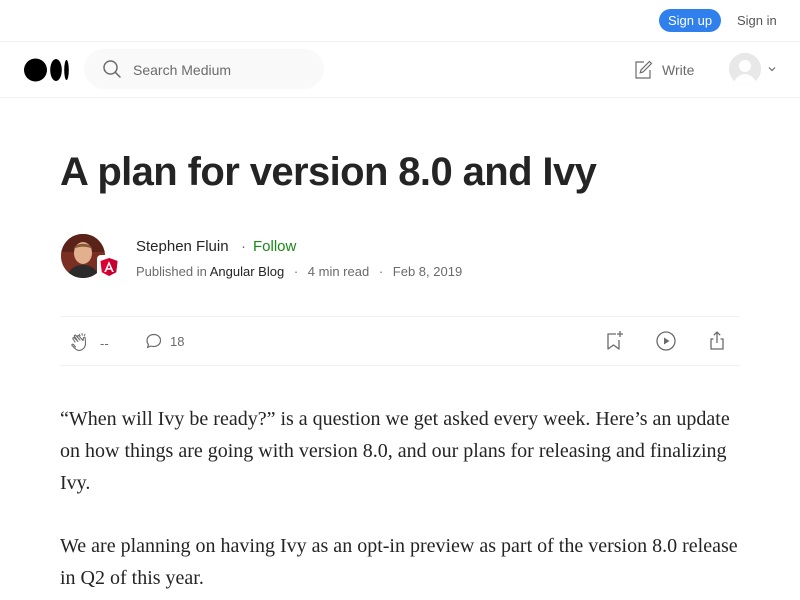  I want to click on chevron-down-icon, so click(772, 69).